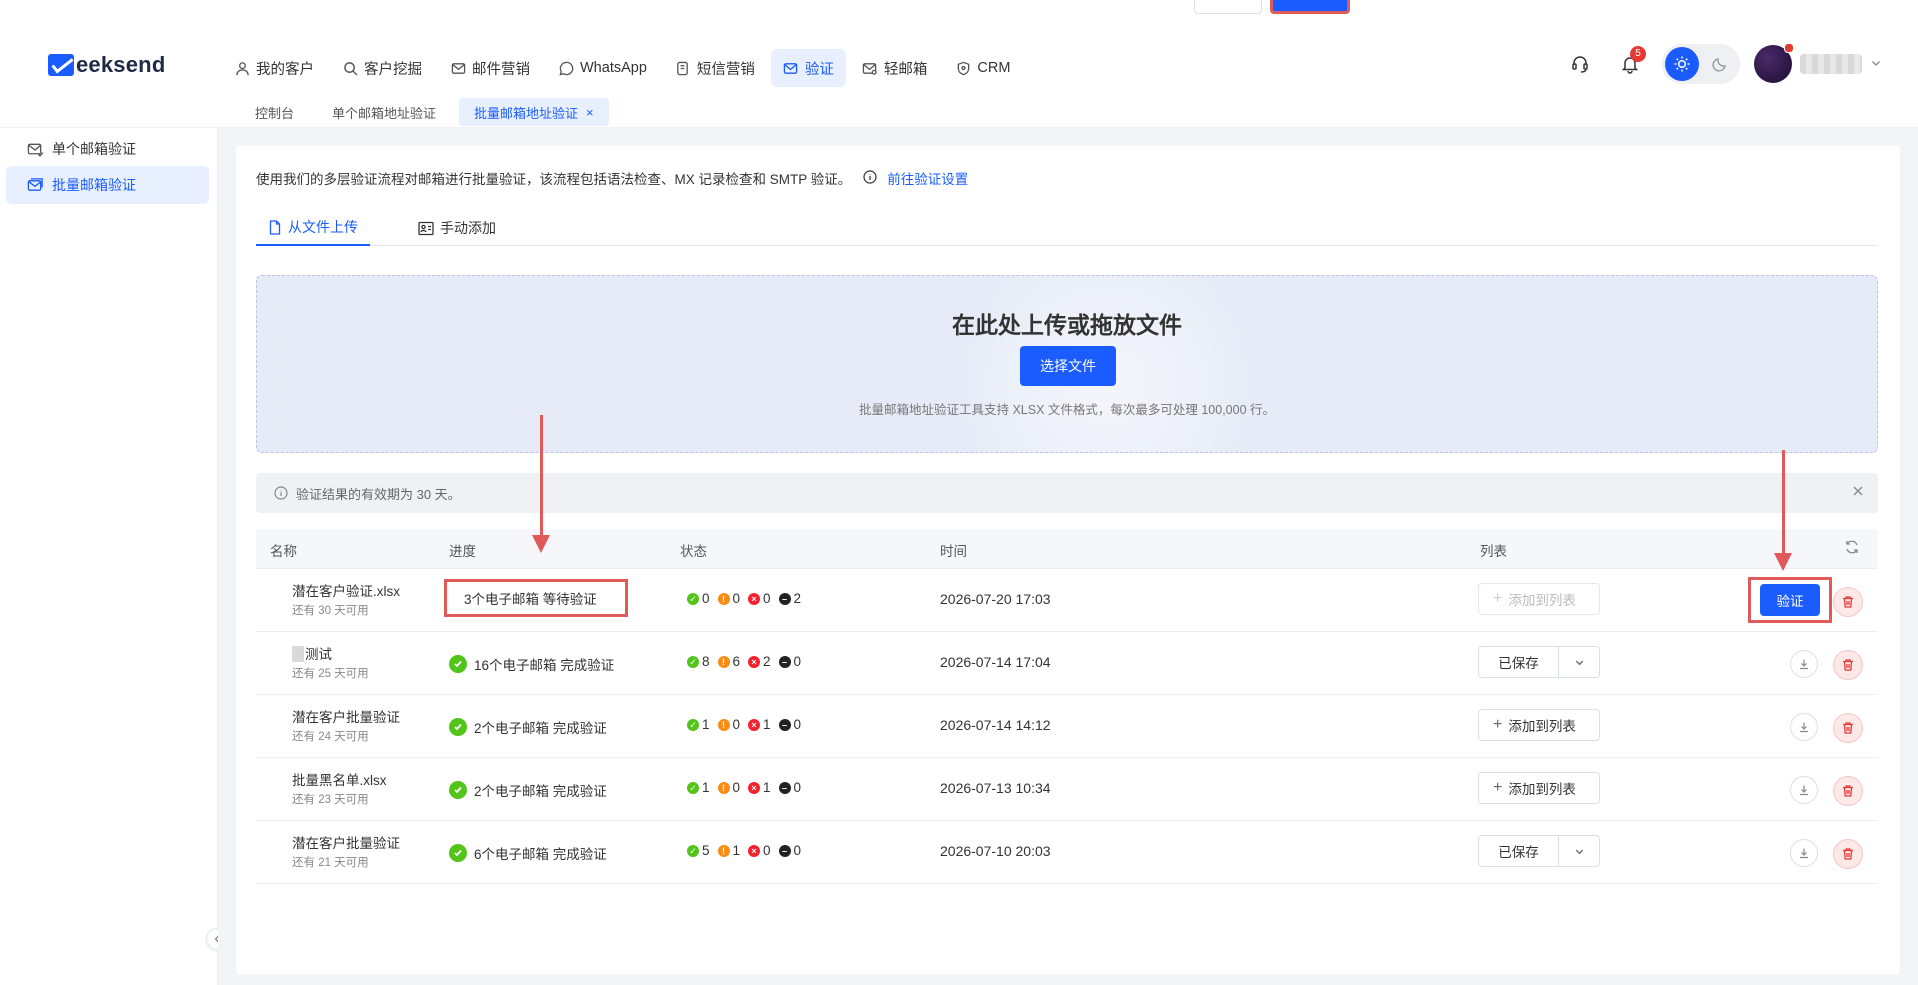 This screenshot has height=985, width=1918. I want to click on tab-console: 控制台, so click(274, 112).